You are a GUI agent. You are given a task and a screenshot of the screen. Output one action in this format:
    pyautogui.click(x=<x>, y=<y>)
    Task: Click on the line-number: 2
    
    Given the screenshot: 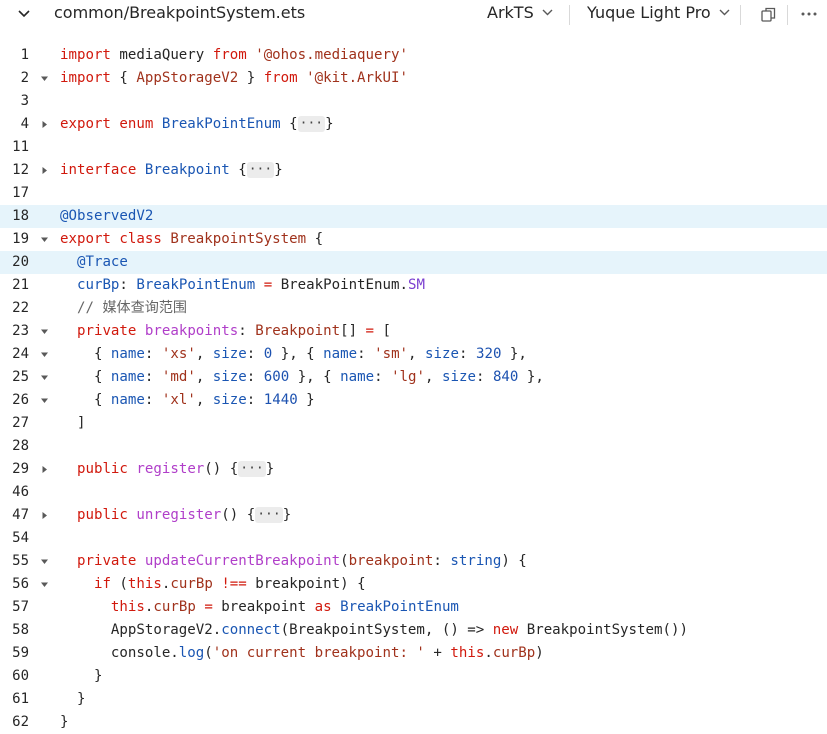 What is the action you would take?
    pyautogui.click(x=24, y=78)
    